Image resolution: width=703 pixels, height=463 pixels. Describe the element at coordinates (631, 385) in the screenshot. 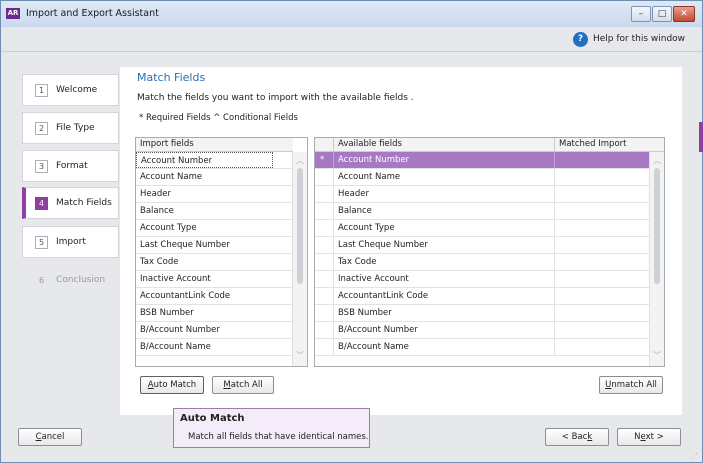

I see `unmatch-all-button: Unmatch All` at that location.